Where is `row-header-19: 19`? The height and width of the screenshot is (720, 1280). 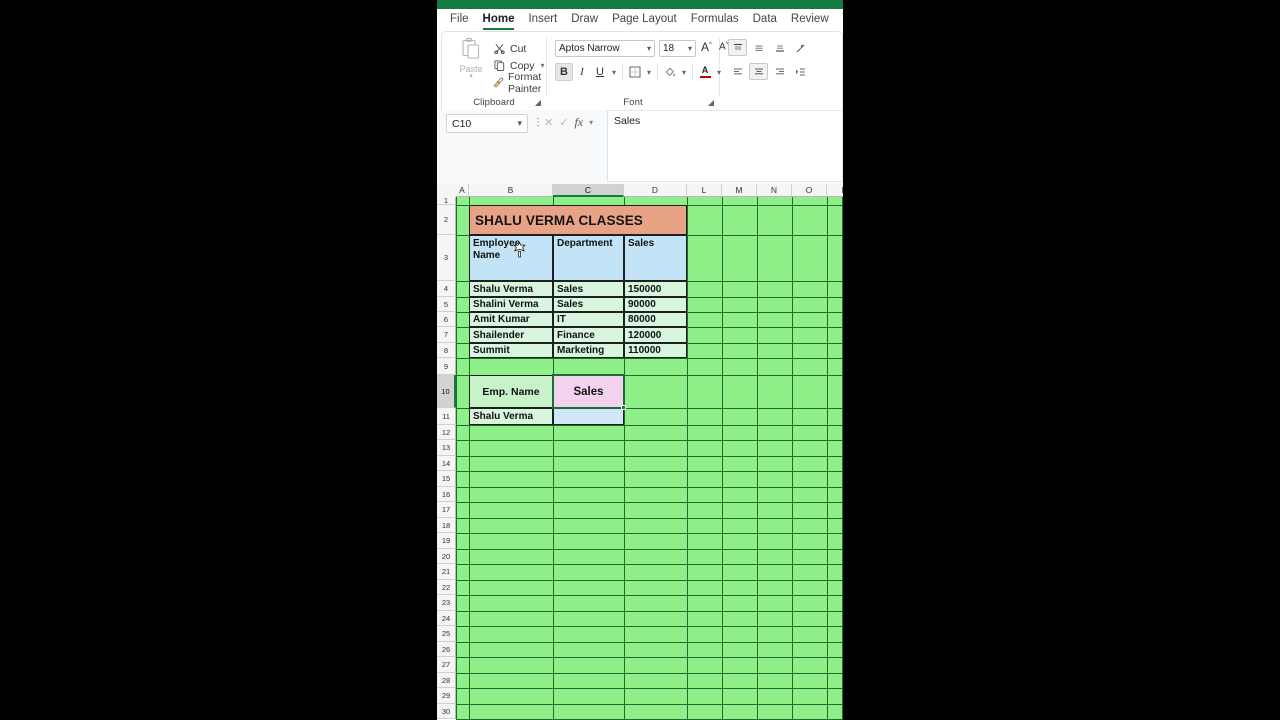 row-header-19: 19 is located at coordinates (446, 541).